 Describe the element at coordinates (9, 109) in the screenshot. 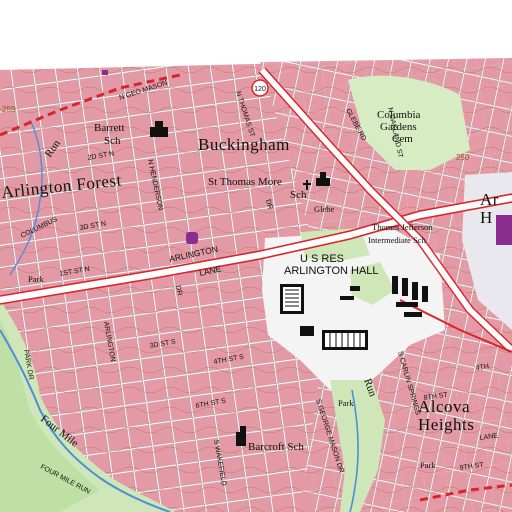

I see `contour-label: 259` at that location.